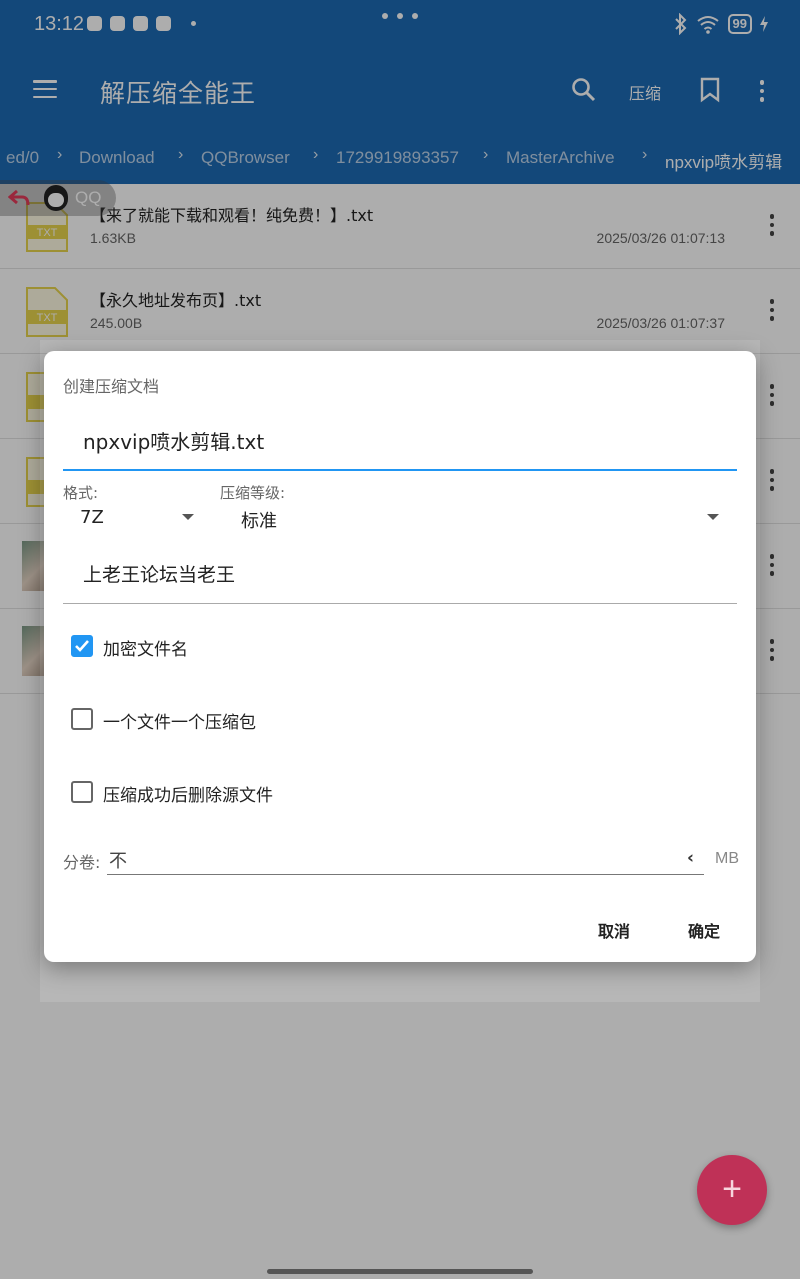  I want to click on dialog-title: 创建压缩文档, so click(111, 386).